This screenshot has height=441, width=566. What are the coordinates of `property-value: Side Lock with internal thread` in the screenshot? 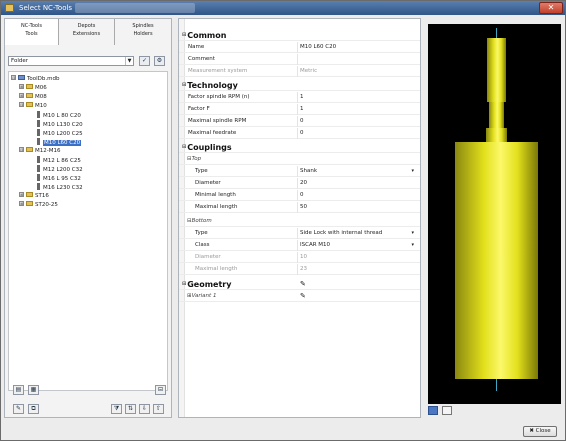 It's located at (359, 233).